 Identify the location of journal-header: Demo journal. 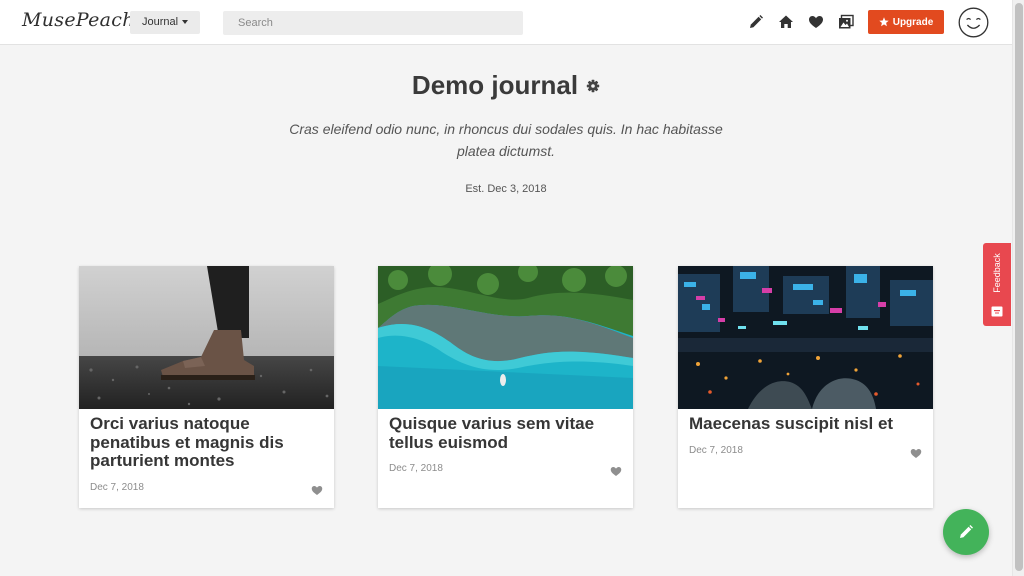
(506, 85).